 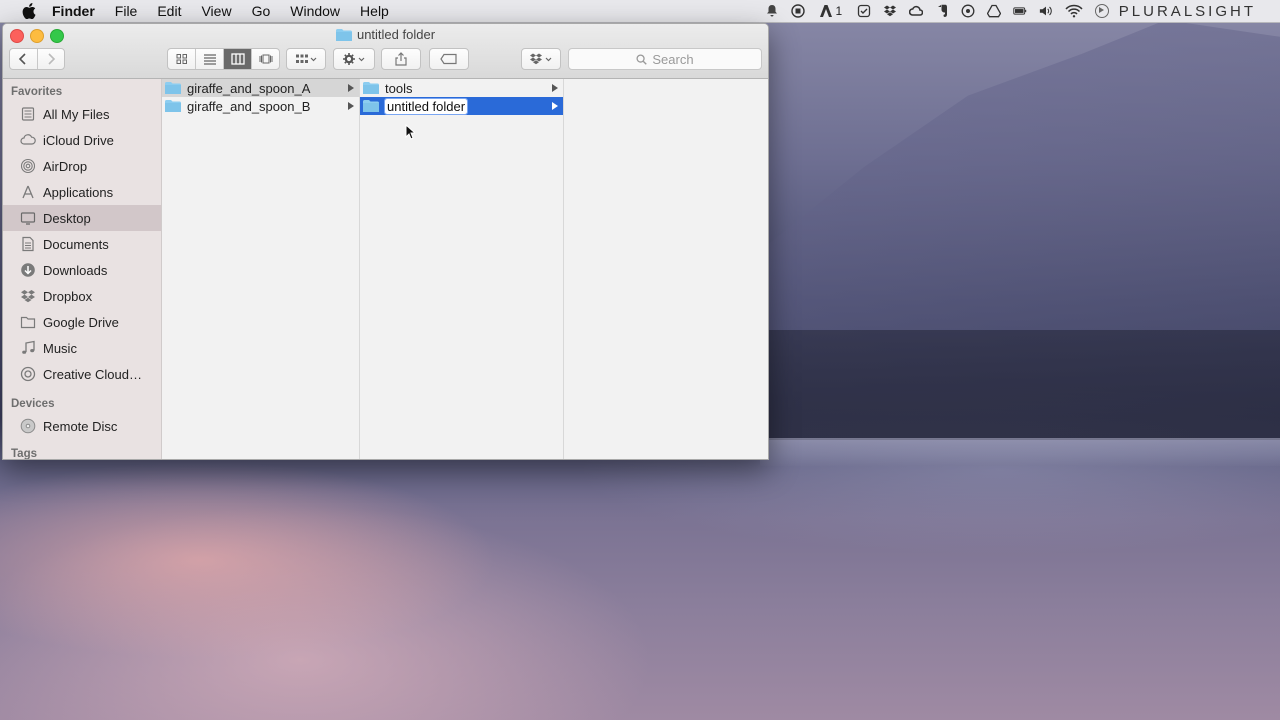 I want to click on sidebar-item-icloud-drive: iCloud Drive, so click(x=82, y=140).